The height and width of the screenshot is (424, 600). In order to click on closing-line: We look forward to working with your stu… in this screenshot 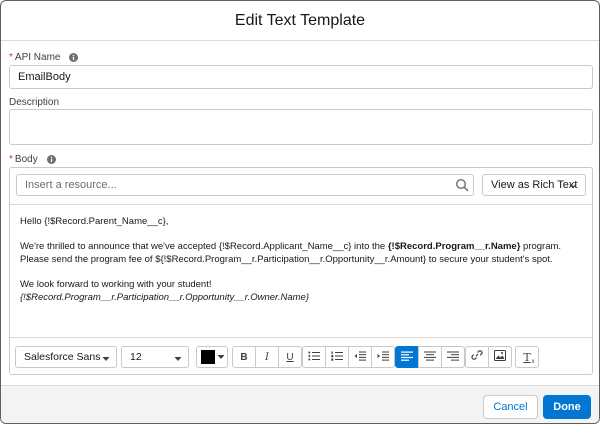, I will do `click(116, 284)`.